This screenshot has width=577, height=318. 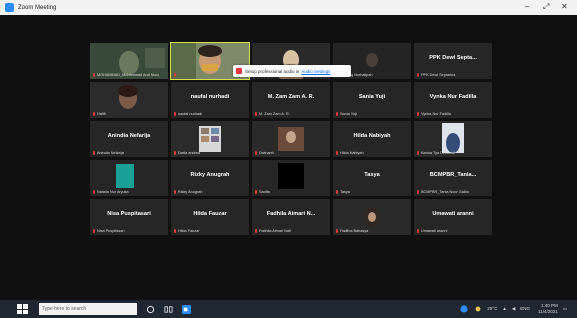 I want to click on participant-name-label: Anindia Nefarija, so click(x=108, y=153).